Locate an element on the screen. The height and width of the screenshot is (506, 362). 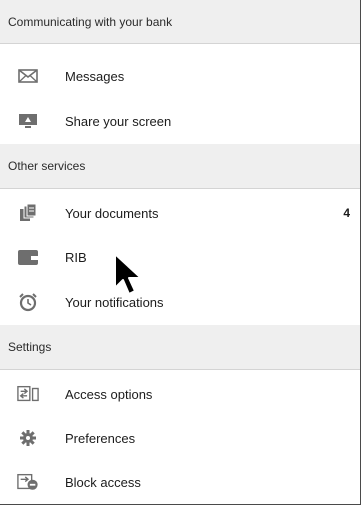
menu-item-label: Preferences is located at coordinates (100, 438).